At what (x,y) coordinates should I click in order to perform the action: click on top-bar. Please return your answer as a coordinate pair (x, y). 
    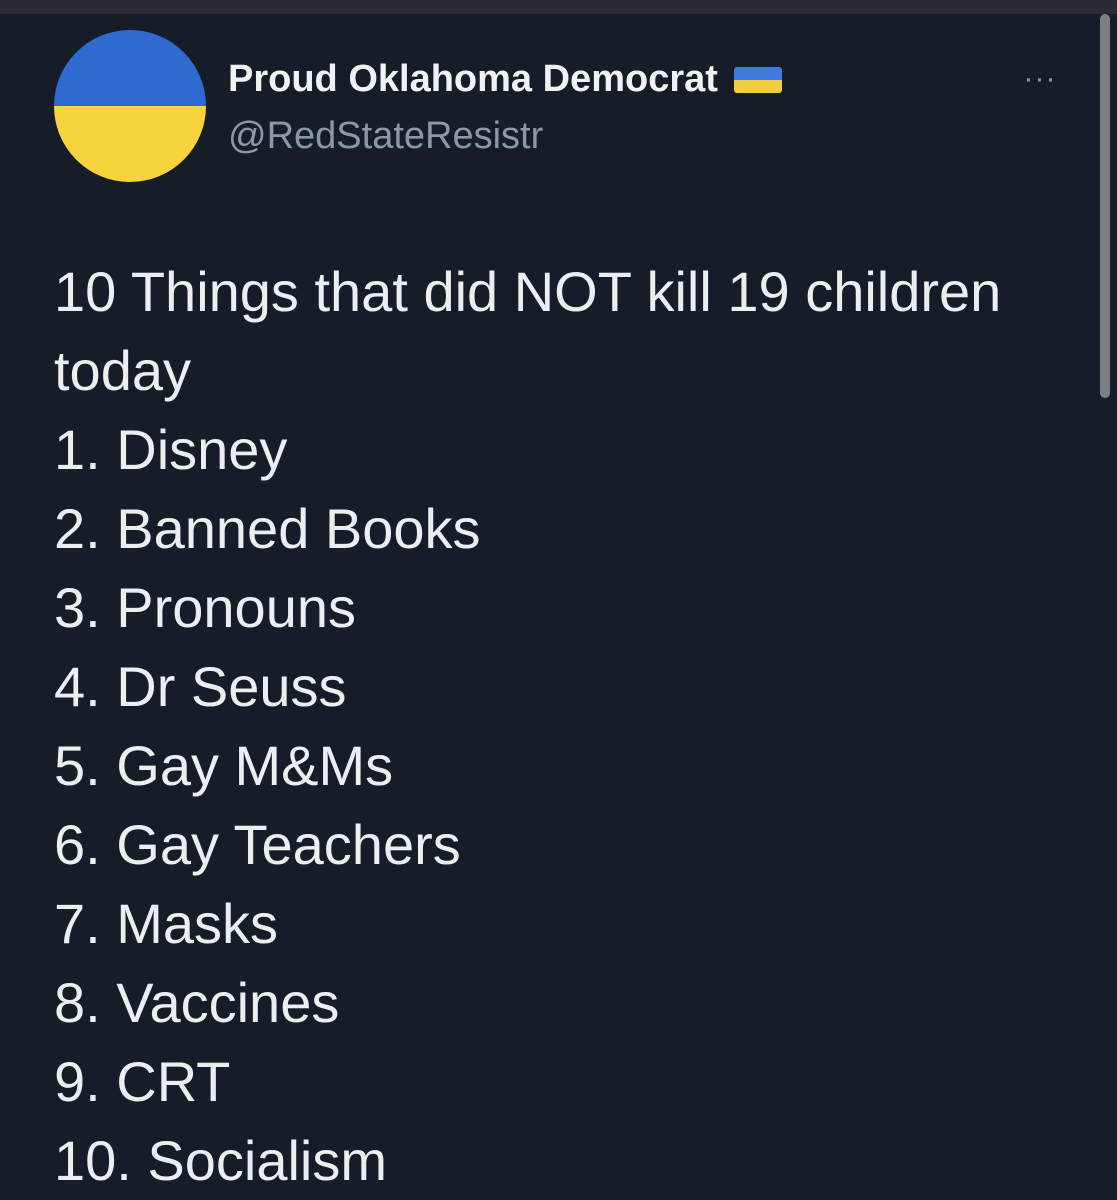
    Looking at the image, I should click on (558, 7).